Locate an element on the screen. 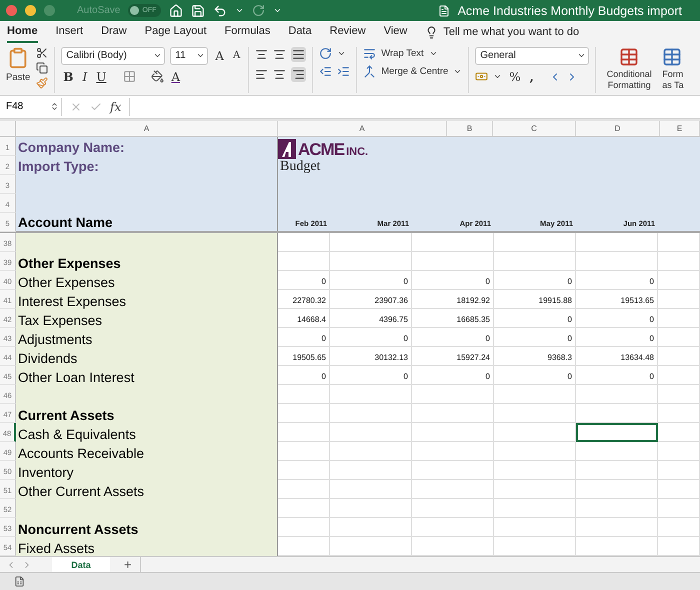 Image resolution: width=700 pixels, height=590 pixels. conditional-formatting-button: Conditional Formatting is located at coordinates (629, 79).